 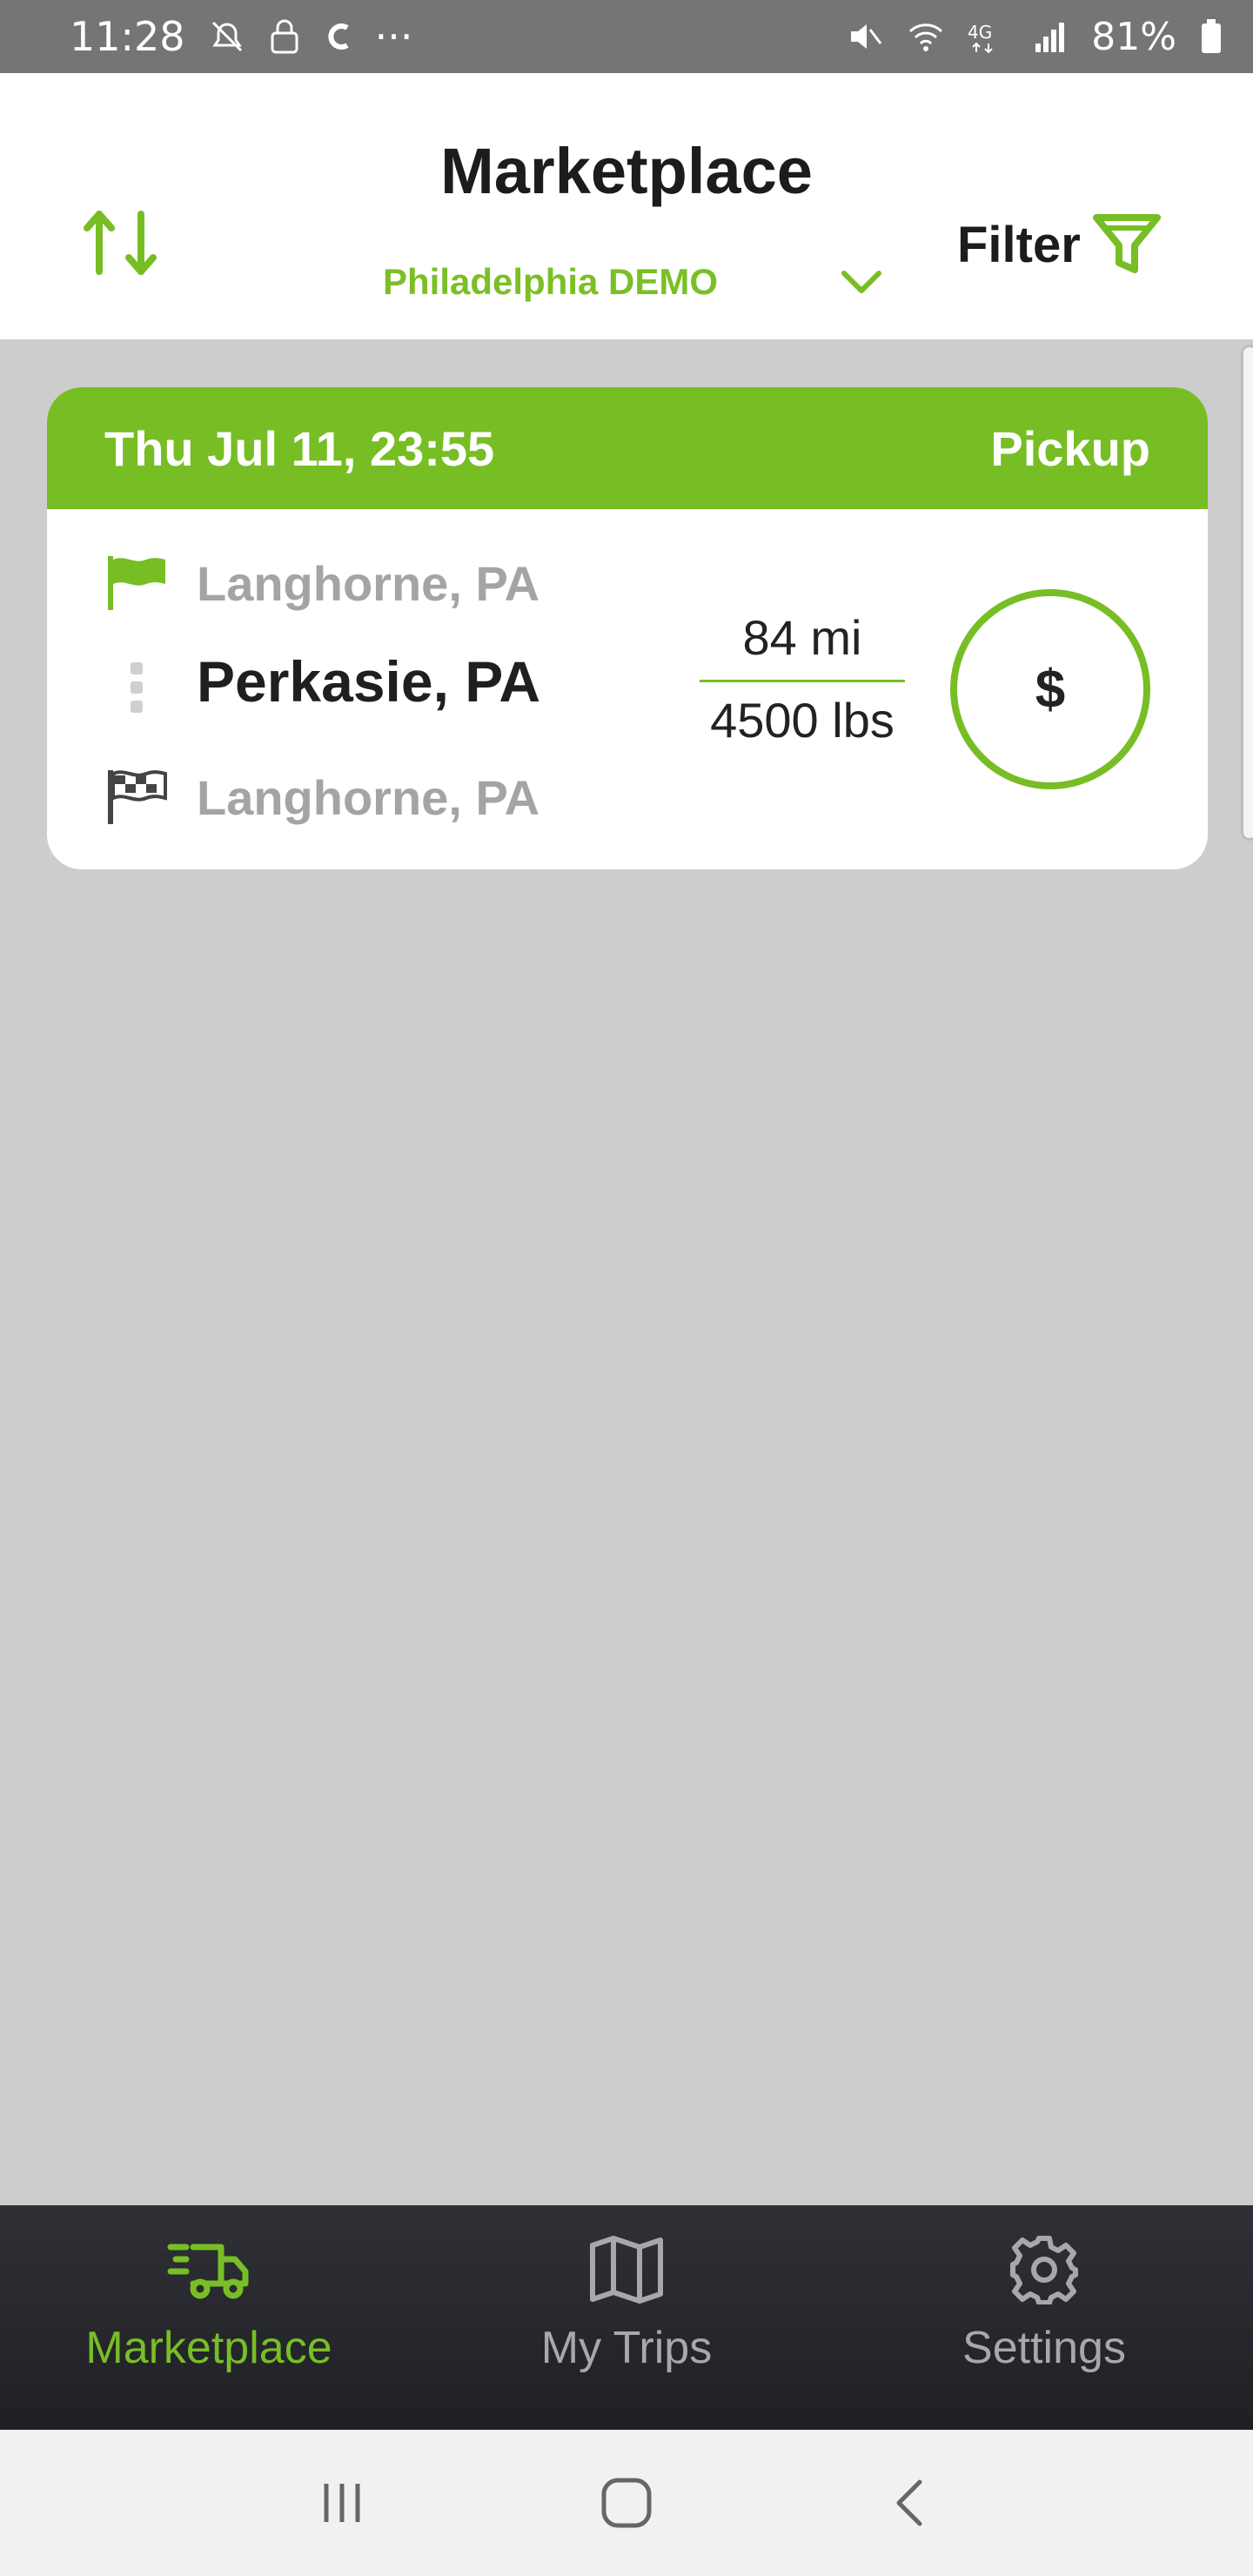 What do you see at coordinates (1051, 37) in the screenshot?
I see `signal-icon` at bounding box center [1051, 37].